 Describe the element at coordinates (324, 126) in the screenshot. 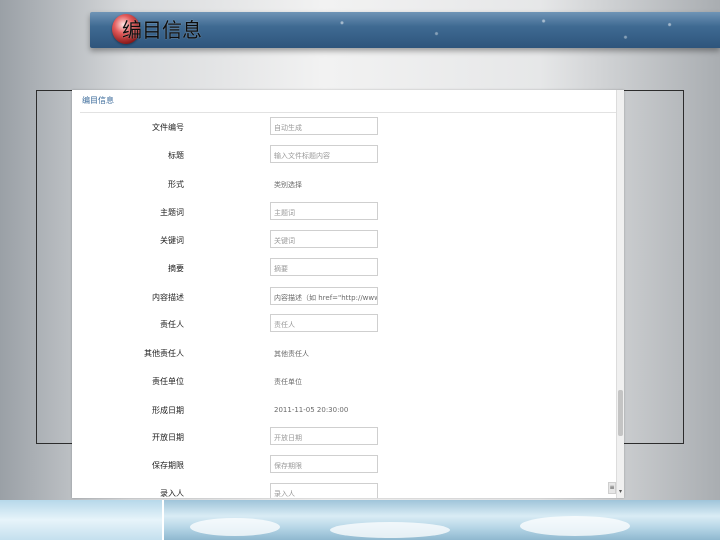

I see `document-number-field: 自动生成` at that location.